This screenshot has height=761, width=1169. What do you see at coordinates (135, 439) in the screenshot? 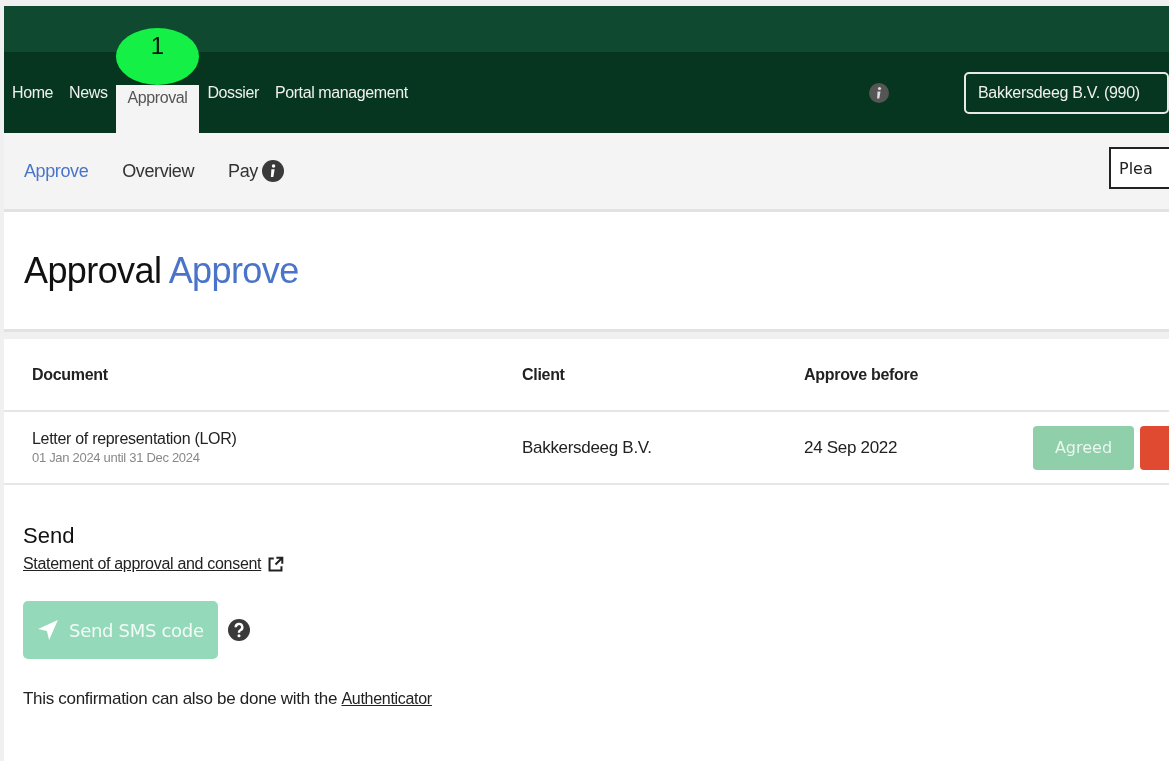
I see `document-name: Letter of representation (LOR)` at bounding box center [135, 439].